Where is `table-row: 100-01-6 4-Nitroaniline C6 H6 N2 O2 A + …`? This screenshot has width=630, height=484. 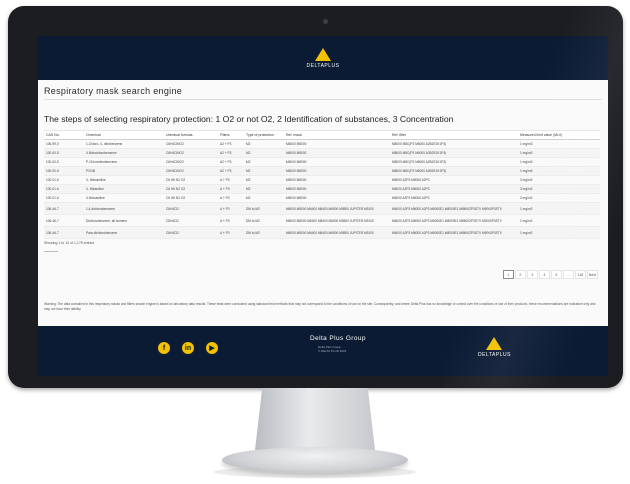 table-row: 100-01-6 4-Nitroaniline C6 H6 N2 O2 A + … is located at coordinates (322, 198).